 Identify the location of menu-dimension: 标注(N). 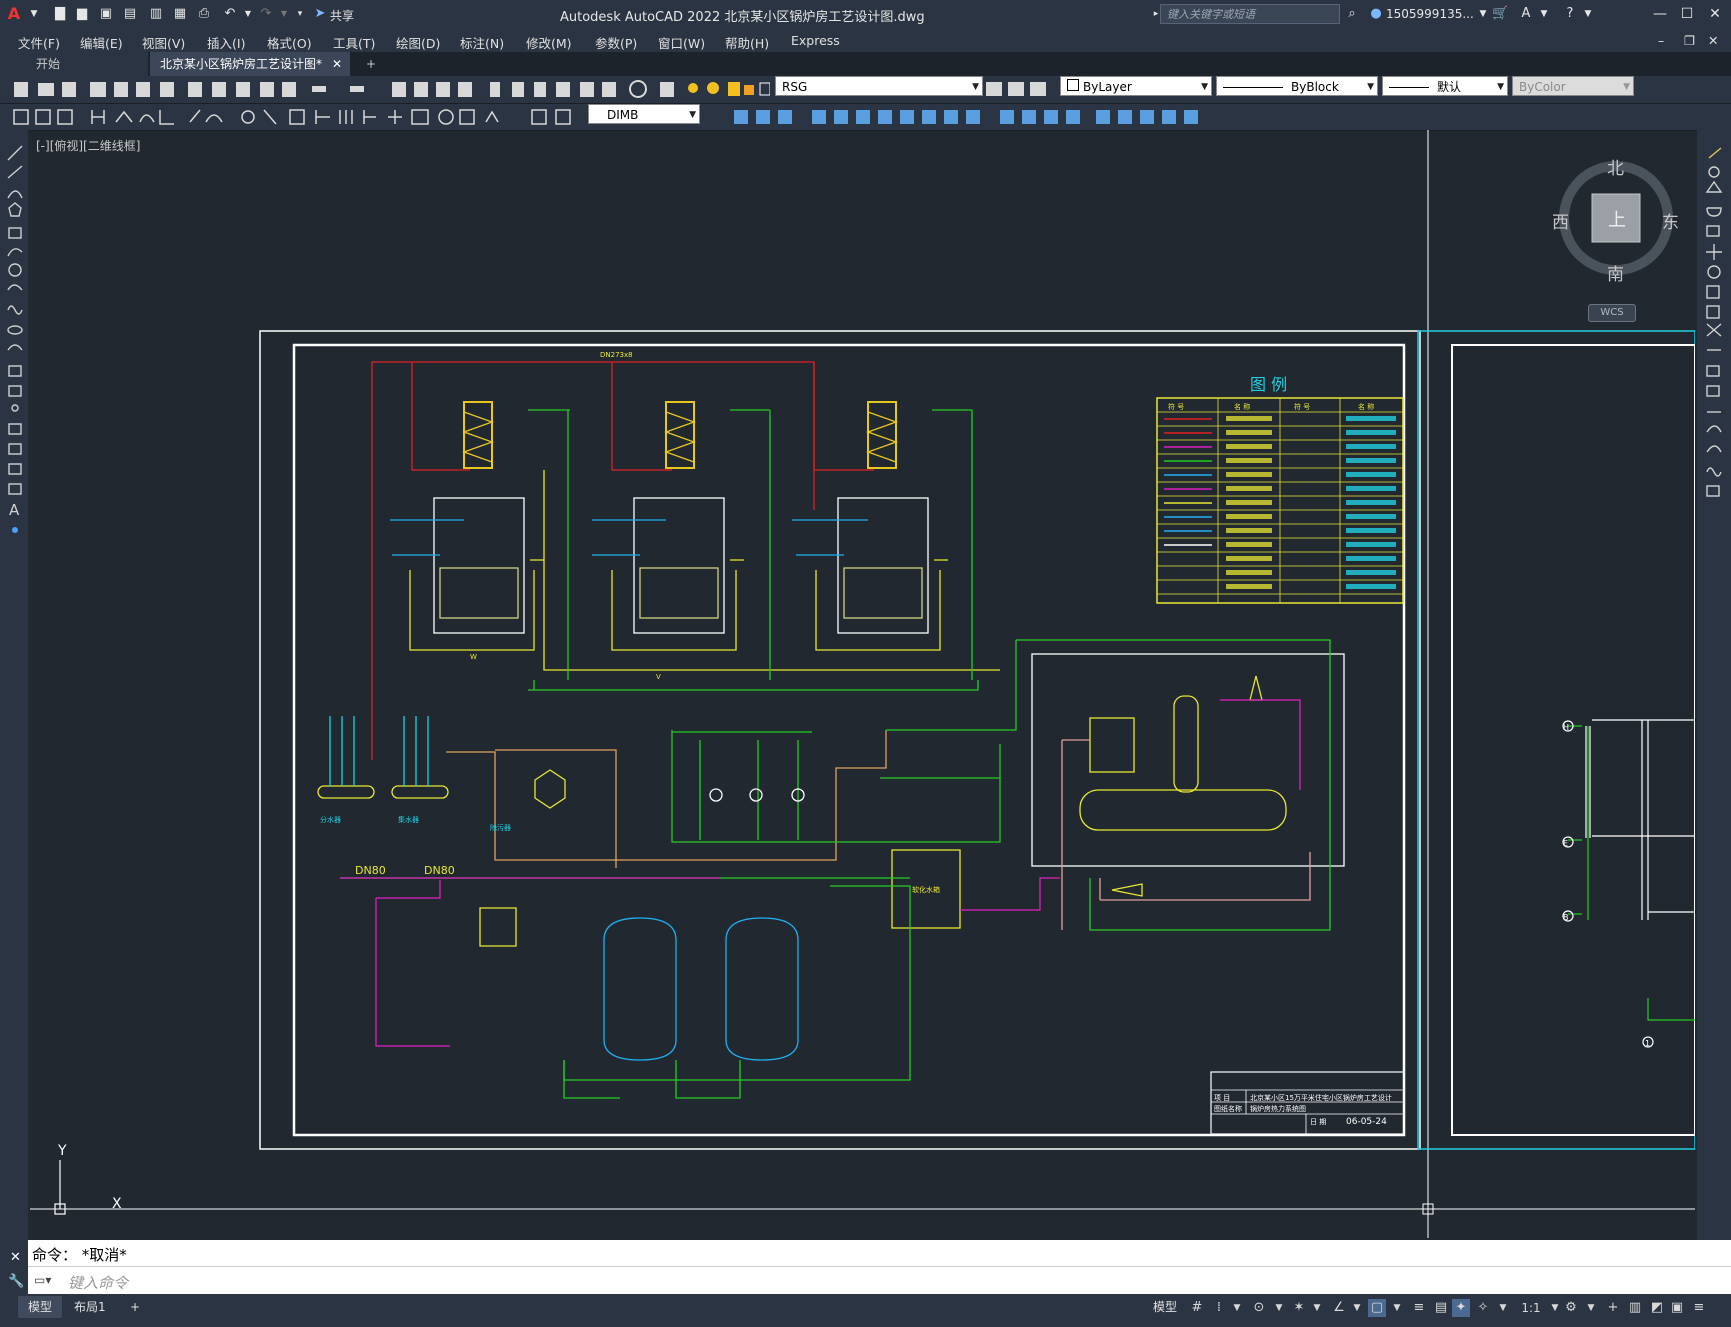
(482, 42).